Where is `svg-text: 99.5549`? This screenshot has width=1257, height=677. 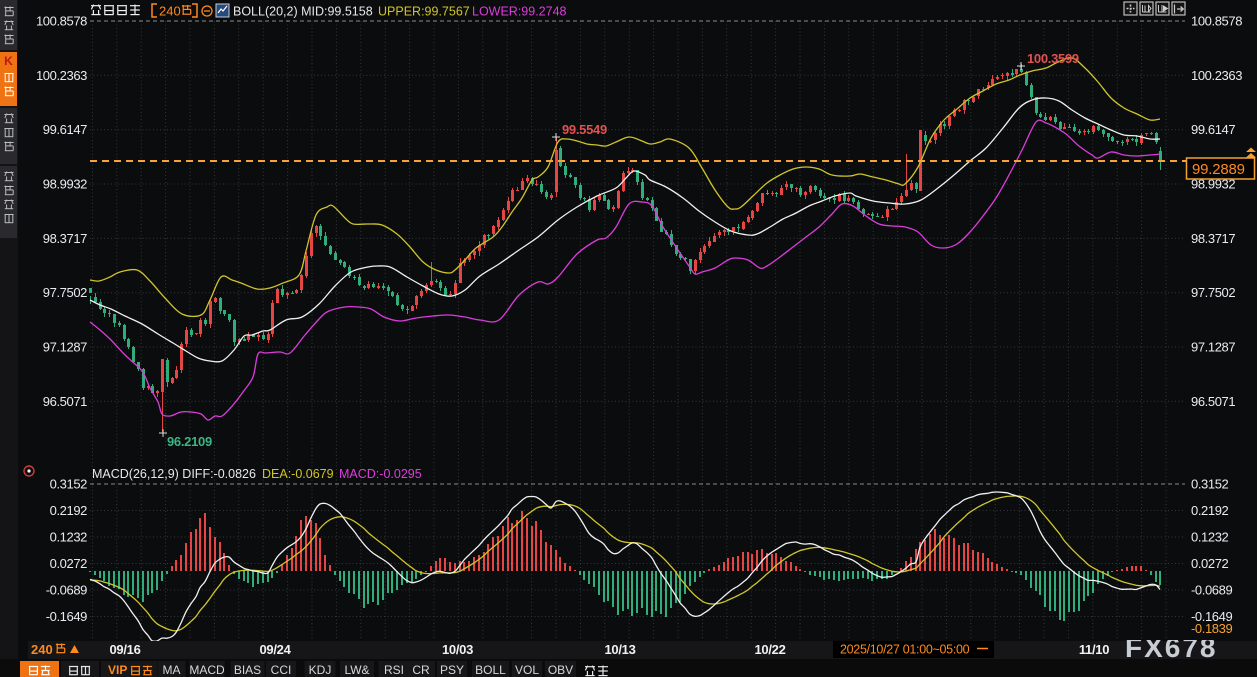 svg-text: 99.5549 is located at coordinates (584, 129).